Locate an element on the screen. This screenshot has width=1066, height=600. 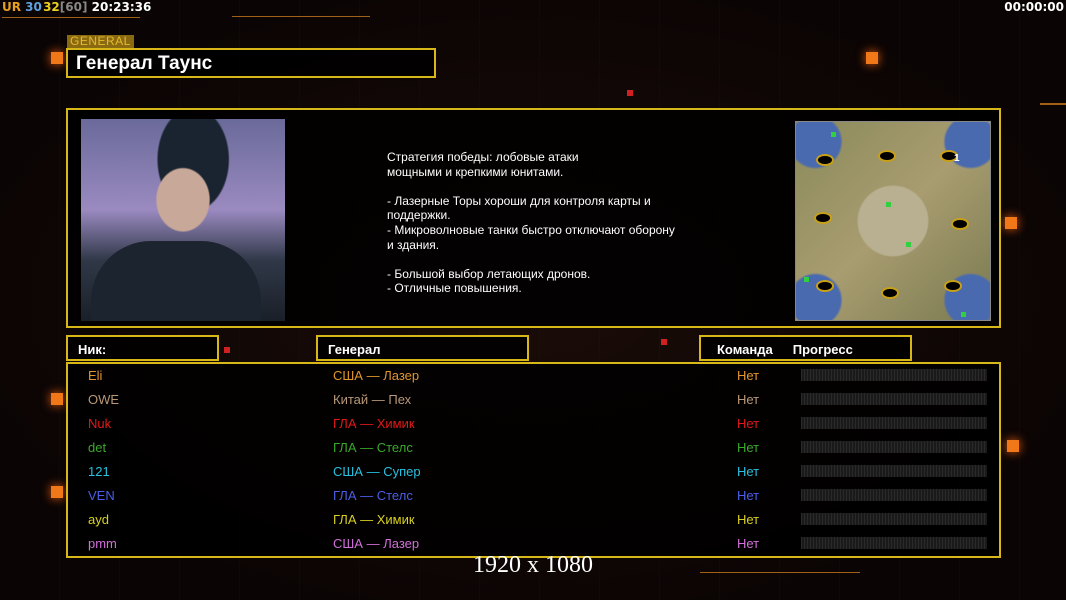
player-row: det ГЛА — Стелс Нет is located at coordinates (533, 450).